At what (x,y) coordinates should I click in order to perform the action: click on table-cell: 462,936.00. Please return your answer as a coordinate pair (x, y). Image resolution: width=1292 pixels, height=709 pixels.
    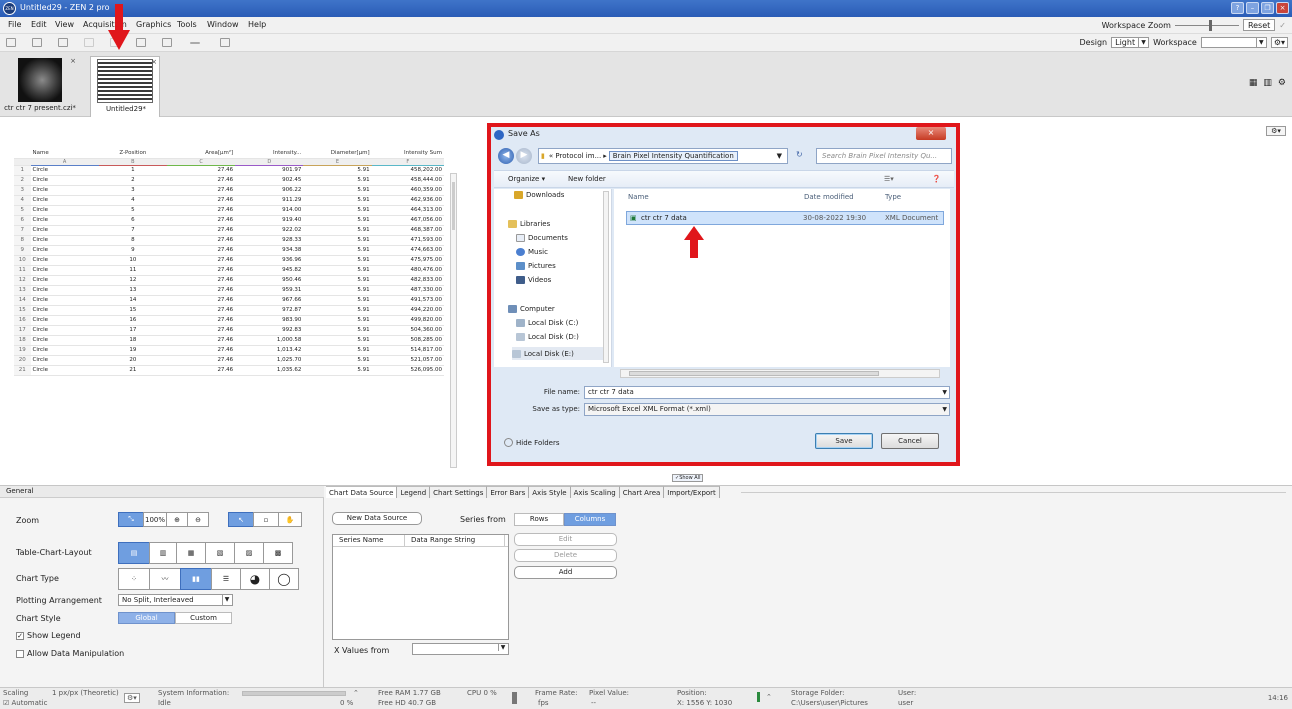
    Looking at the image, I should click on (407, 200).